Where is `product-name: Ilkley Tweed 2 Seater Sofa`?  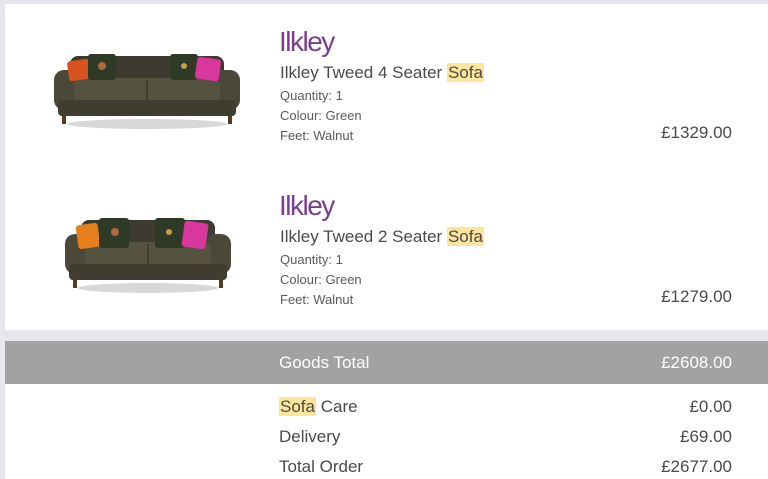
product-name: Ilkley Tweed 2 Seater Sofa is located at coordinates (382, 237).